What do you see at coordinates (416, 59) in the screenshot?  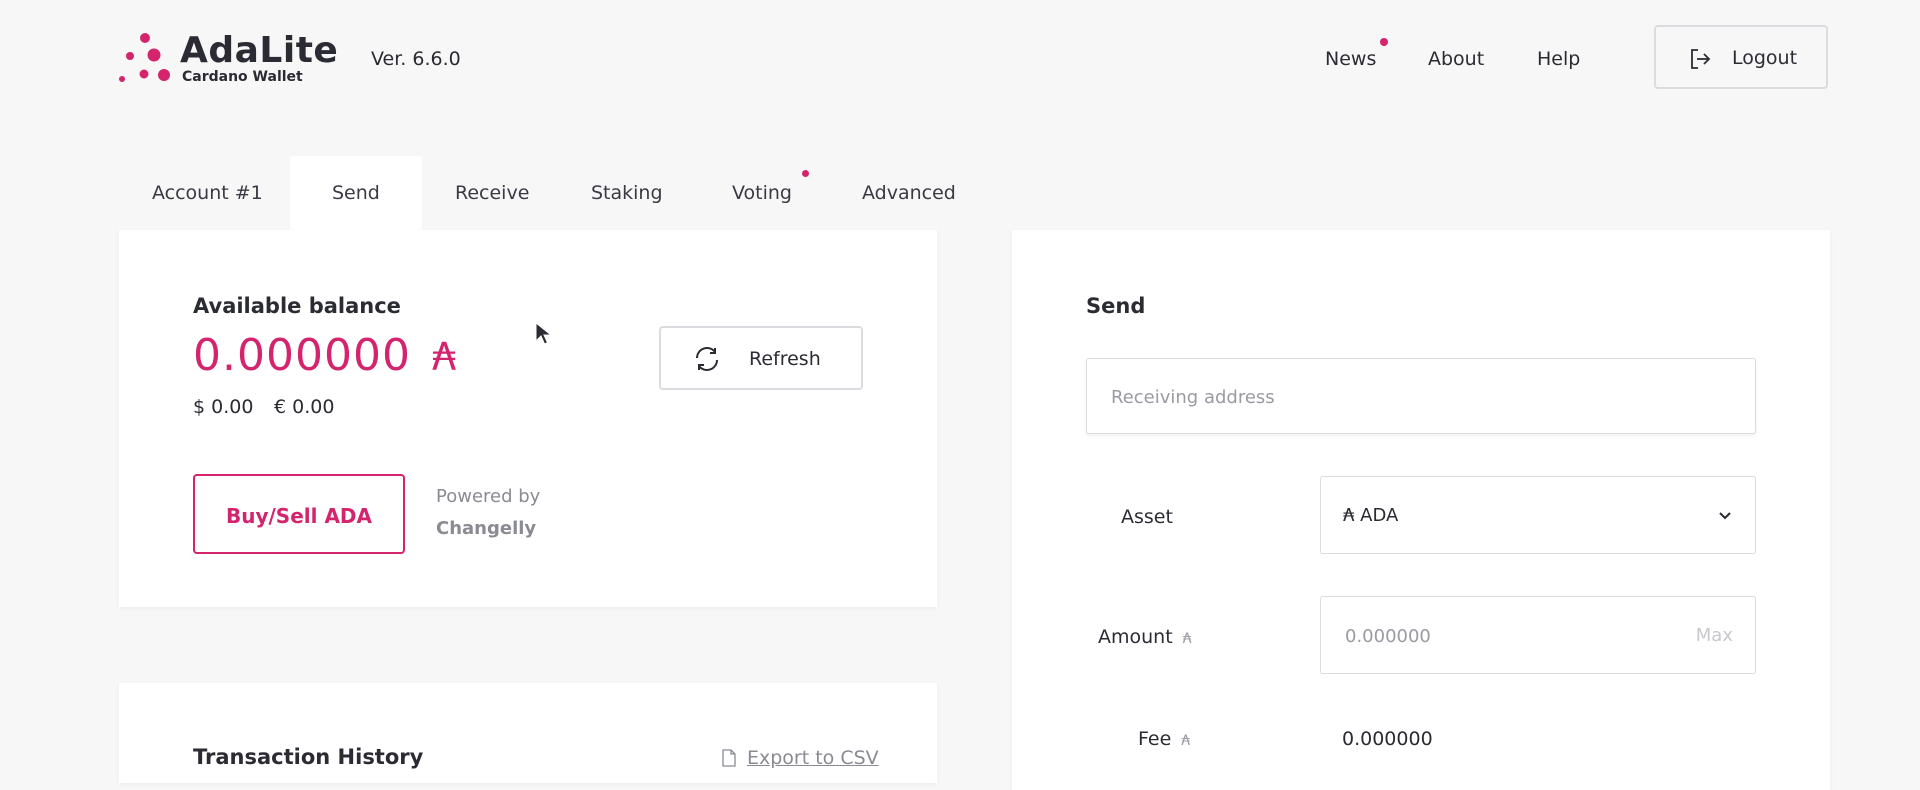 I see `version-label: Ver. 6.6.0` at bounding box center [416, 59].